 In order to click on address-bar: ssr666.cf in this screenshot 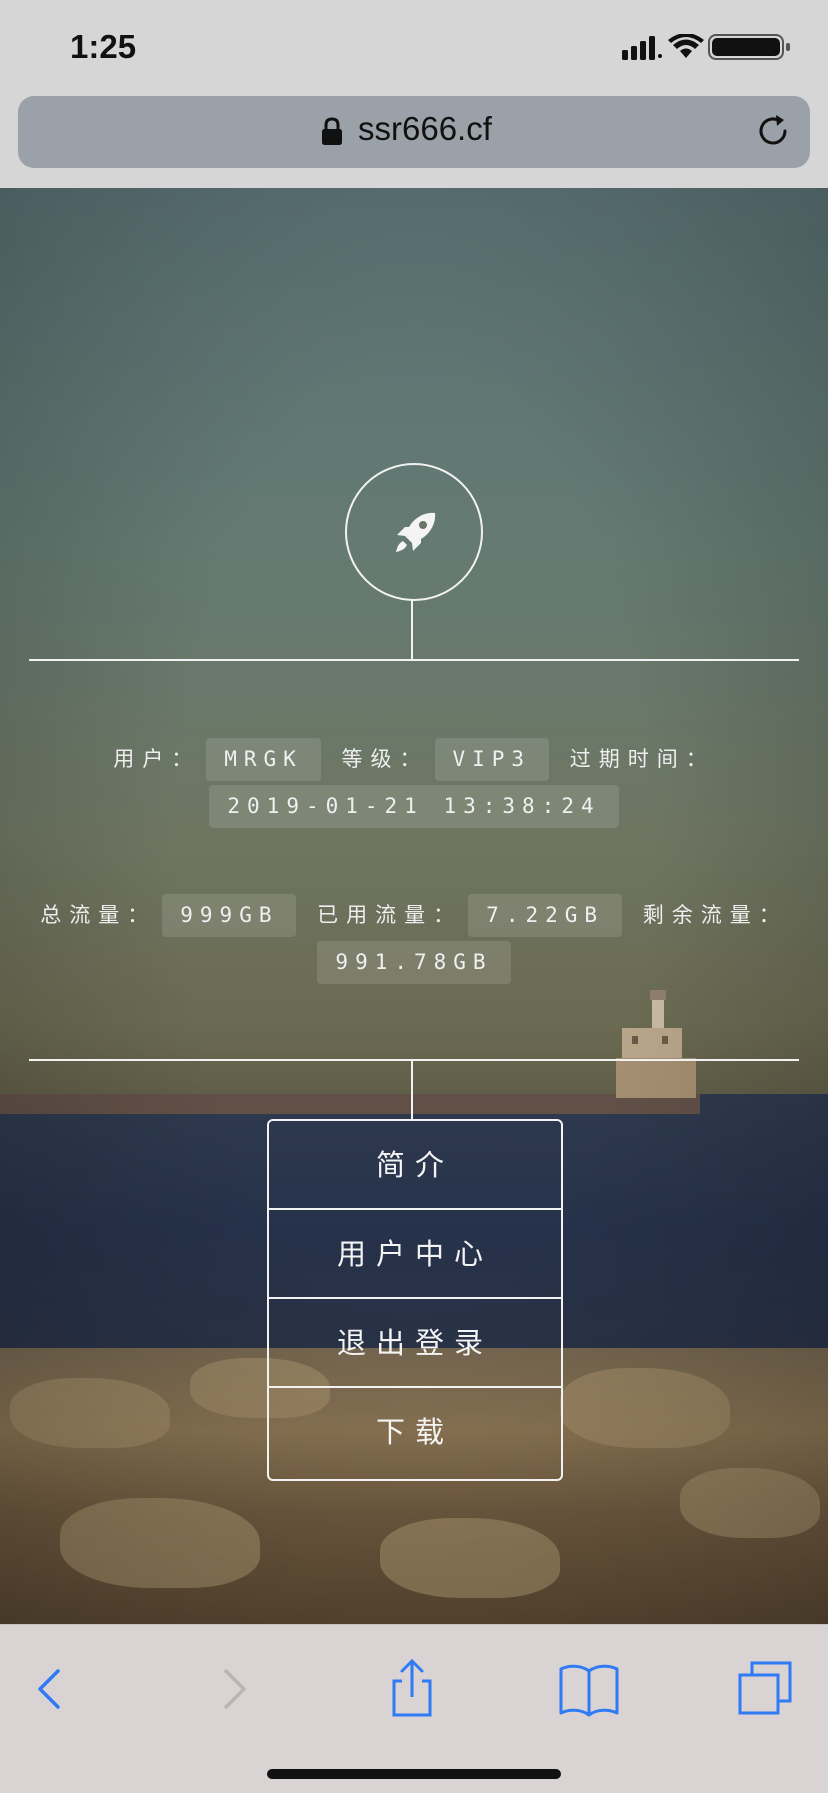, I will do `click(414, 132)`.